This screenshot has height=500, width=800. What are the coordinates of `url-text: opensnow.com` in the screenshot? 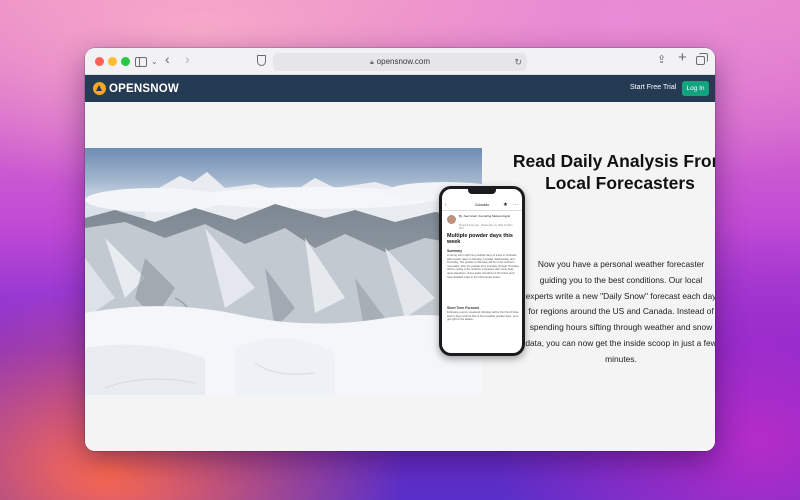 It's located at (403, 61).